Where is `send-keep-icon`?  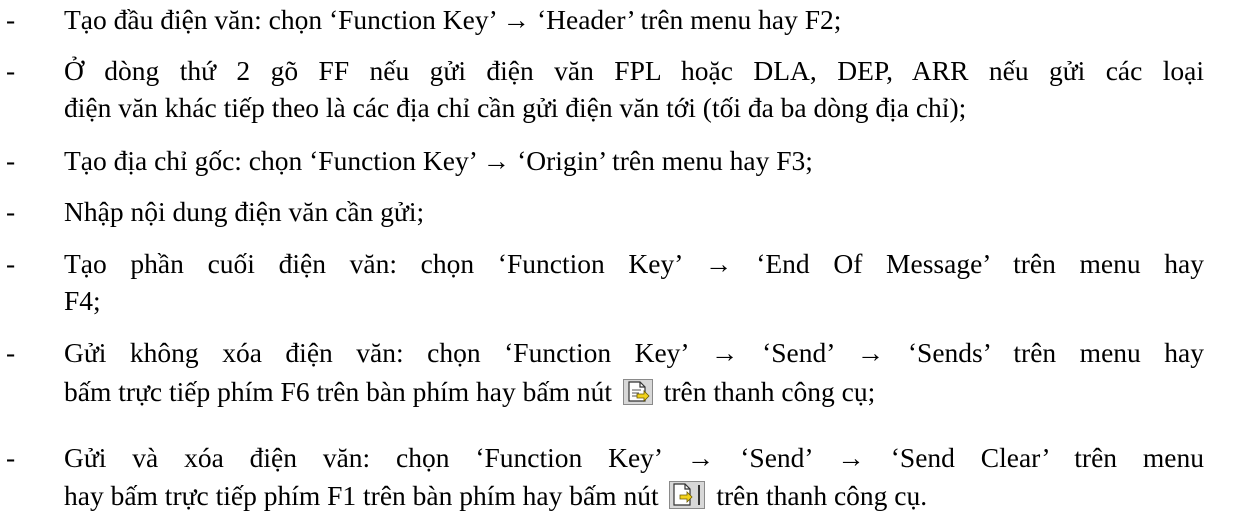
send-keep-icon is located at coordinates (637, 392).